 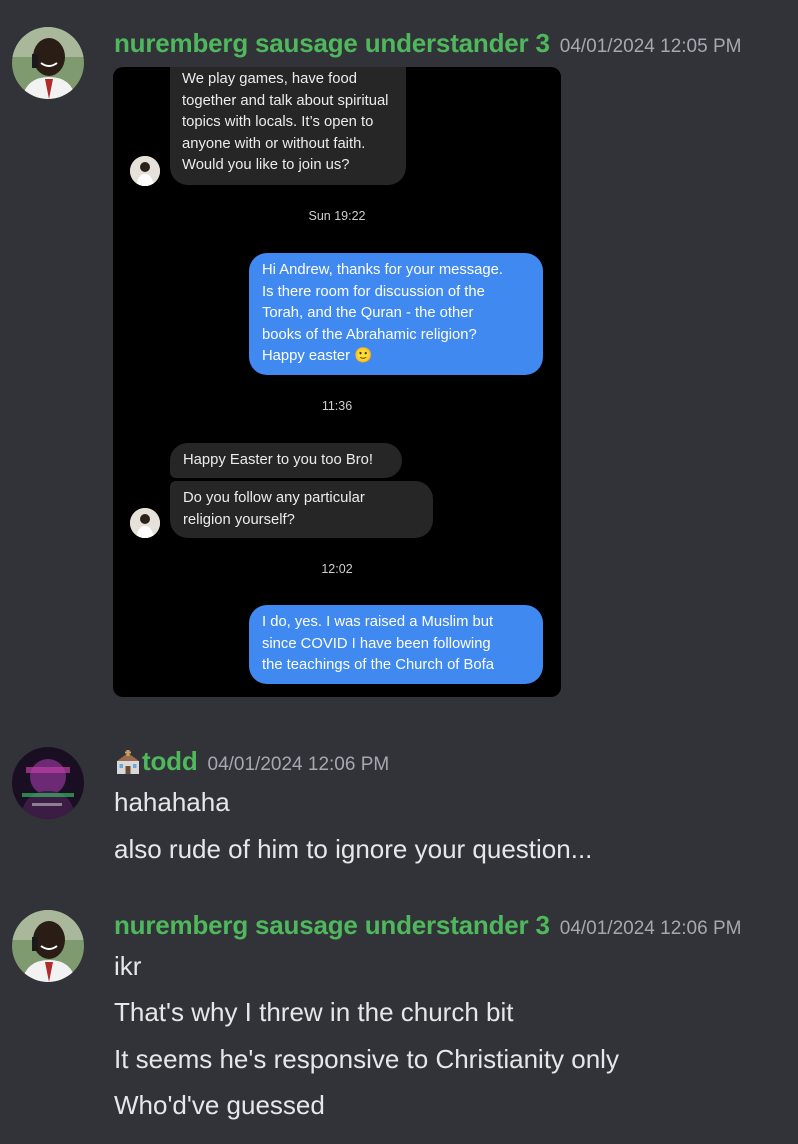 What do you see at coordinates (337, 569) in the screenshot?
I see `chat-timestamp: 12:02` at bounding box center [337, 569].